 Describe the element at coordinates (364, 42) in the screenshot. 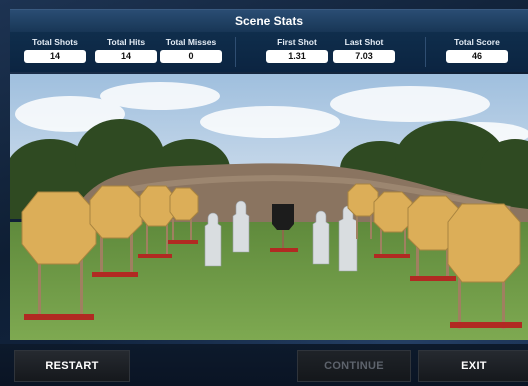

I see `stat-label: Last Shot` at that location.